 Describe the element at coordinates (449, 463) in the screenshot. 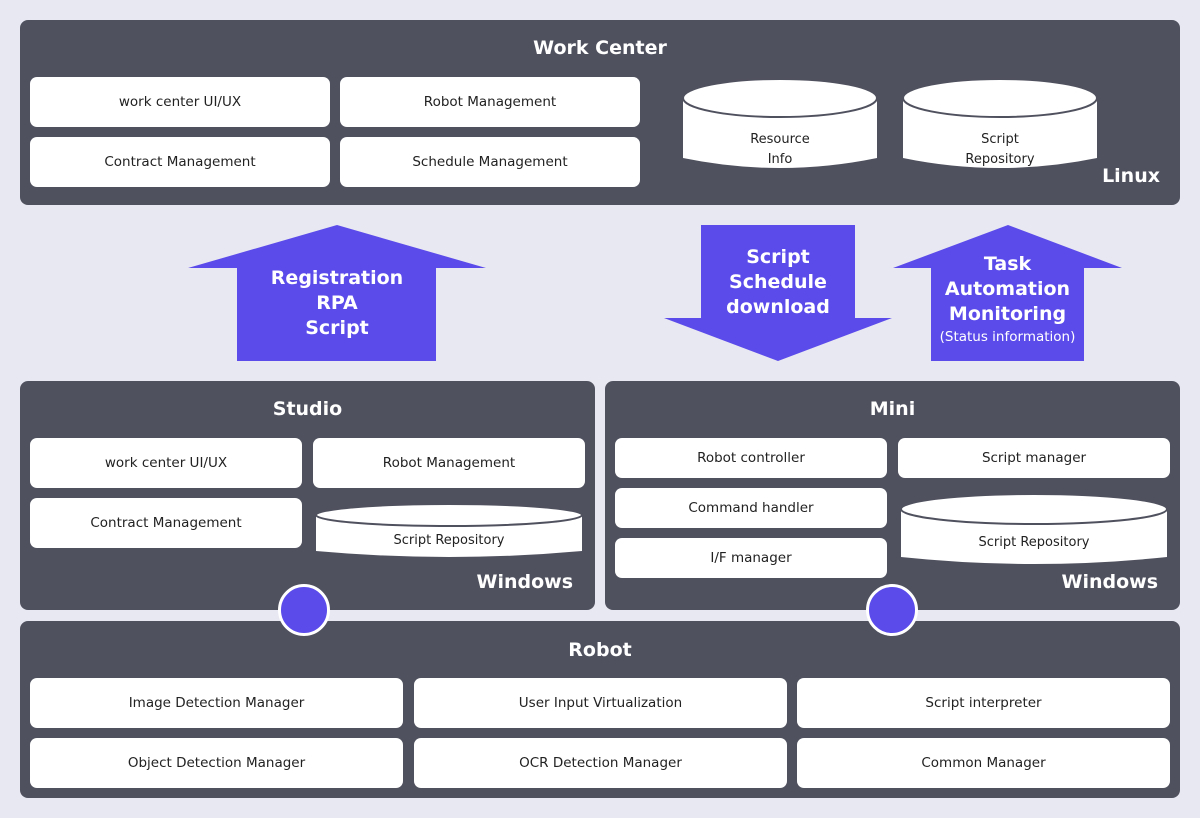

I see `studio-robot-management-box: Robot Management` at that location.